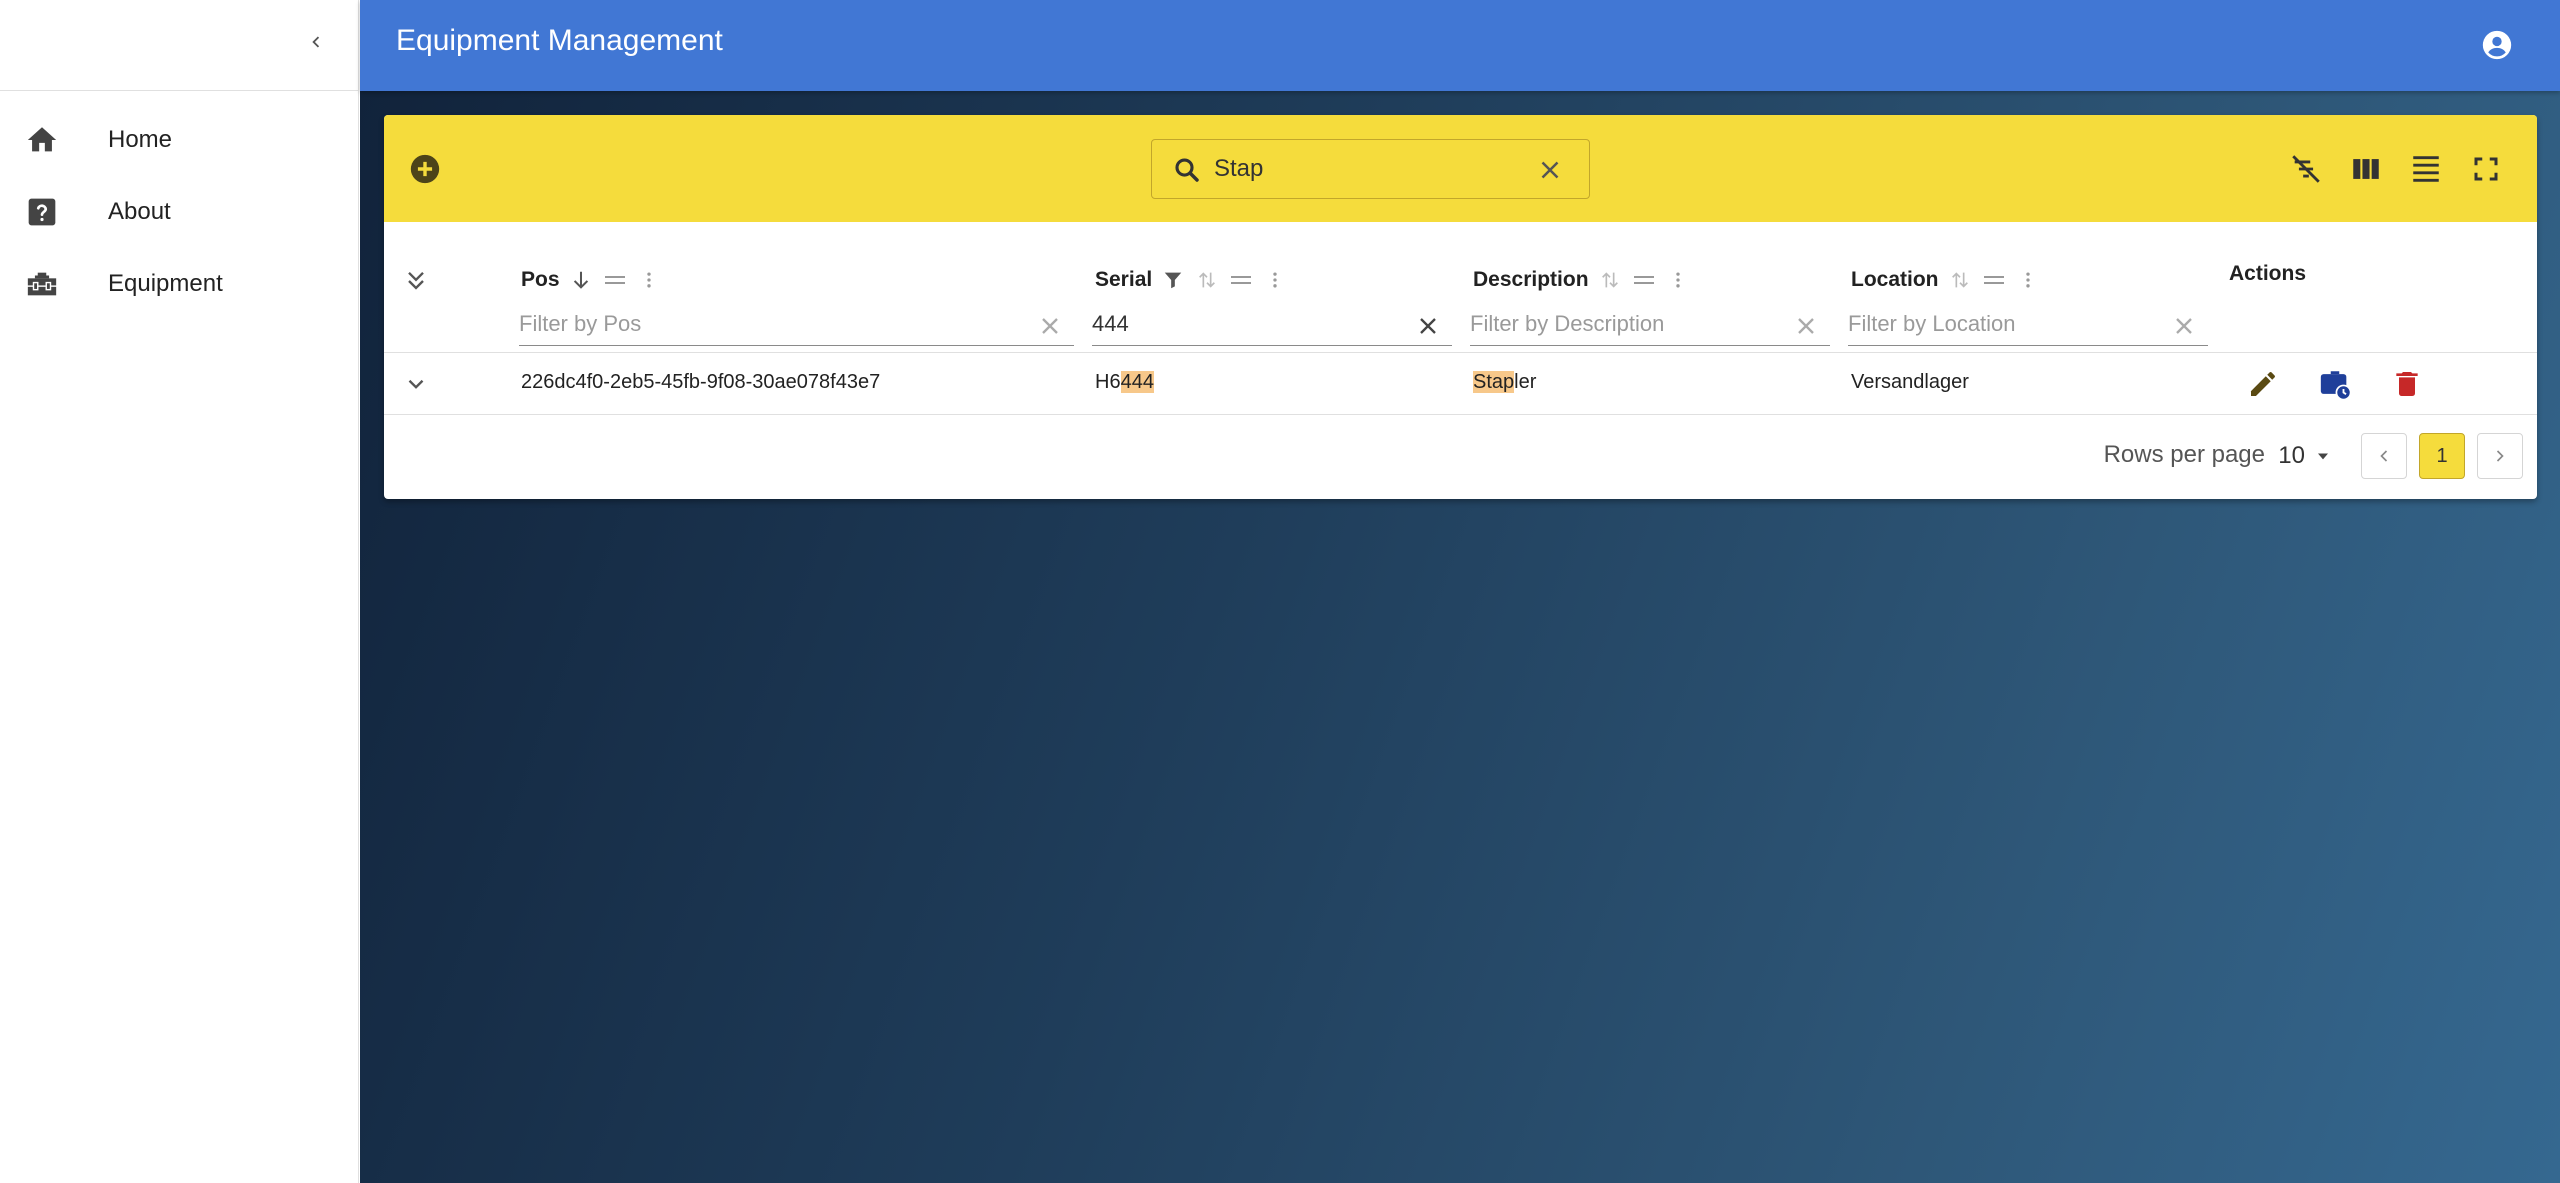 This screenshot has width=2560, height=1183. I want to click on column-header-serial: Serial, so click(1191, 280).